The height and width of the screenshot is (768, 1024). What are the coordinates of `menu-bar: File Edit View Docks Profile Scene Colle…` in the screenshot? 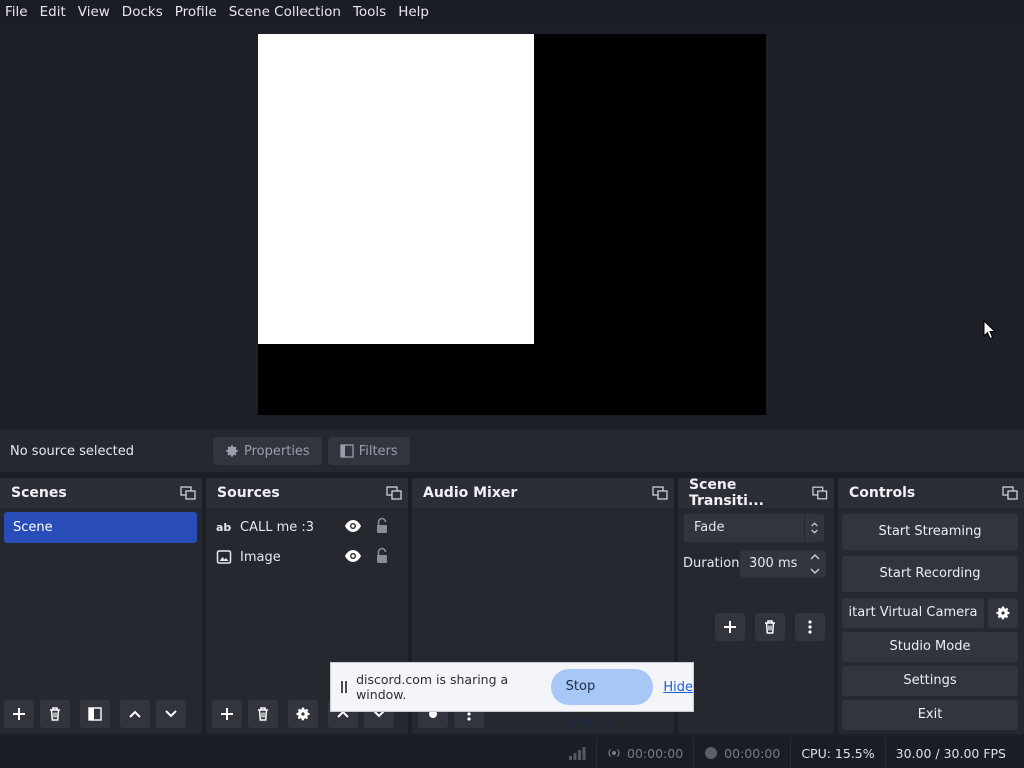 It's located at (512, 12).